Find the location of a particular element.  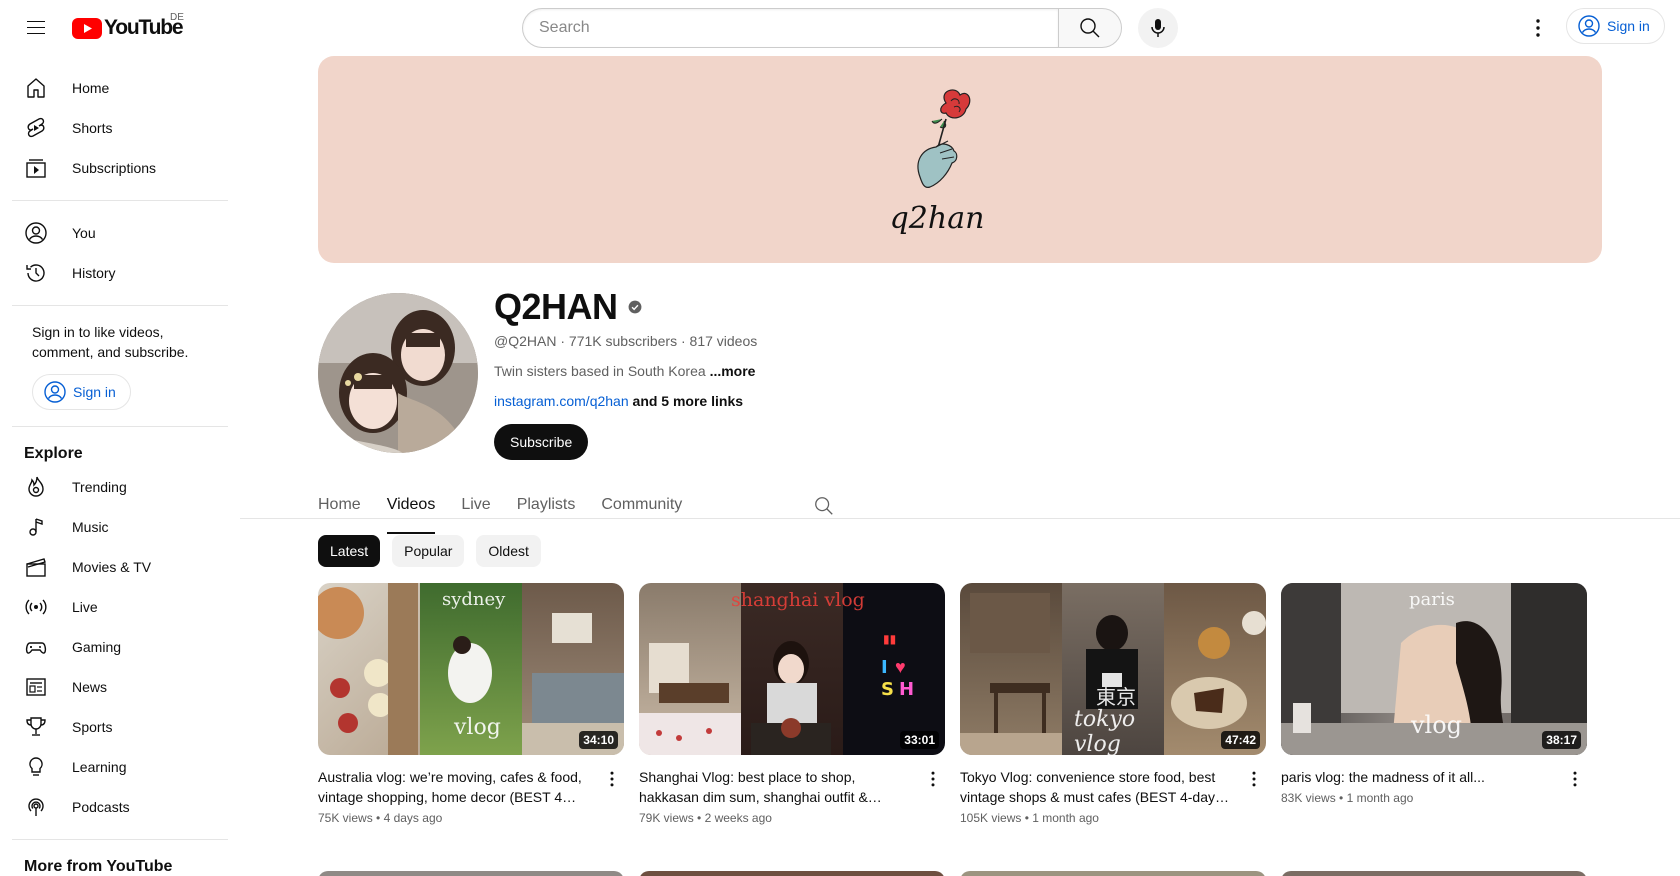

tab-live: Live is located at coordinates (475, 510).